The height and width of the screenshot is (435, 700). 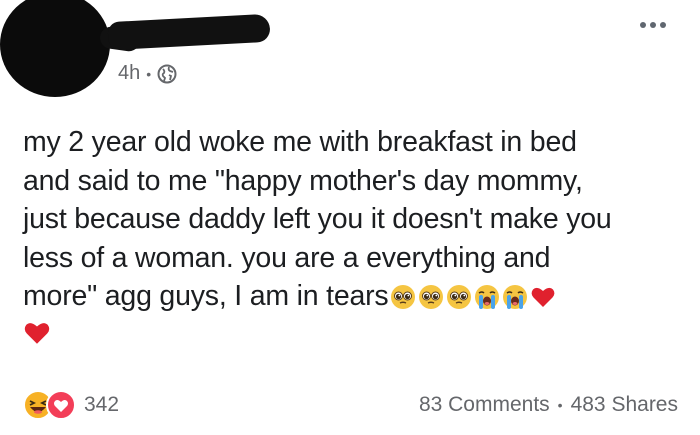 I want to click on emoji-row-second, so click(x=358, y=338).